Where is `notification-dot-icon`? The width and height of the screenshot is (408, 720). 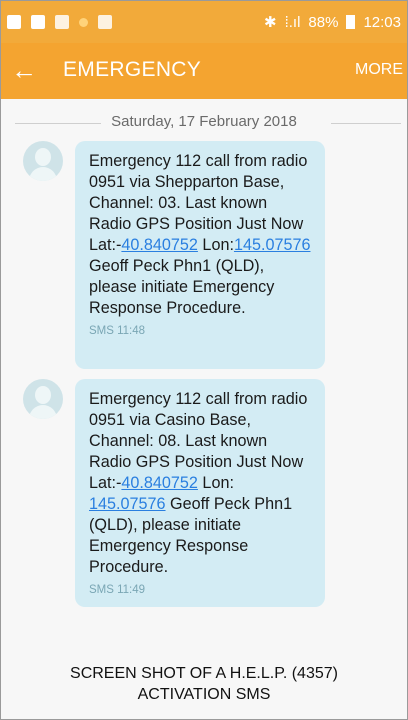
notification-dot-icon is located at coordinates (83, 22).